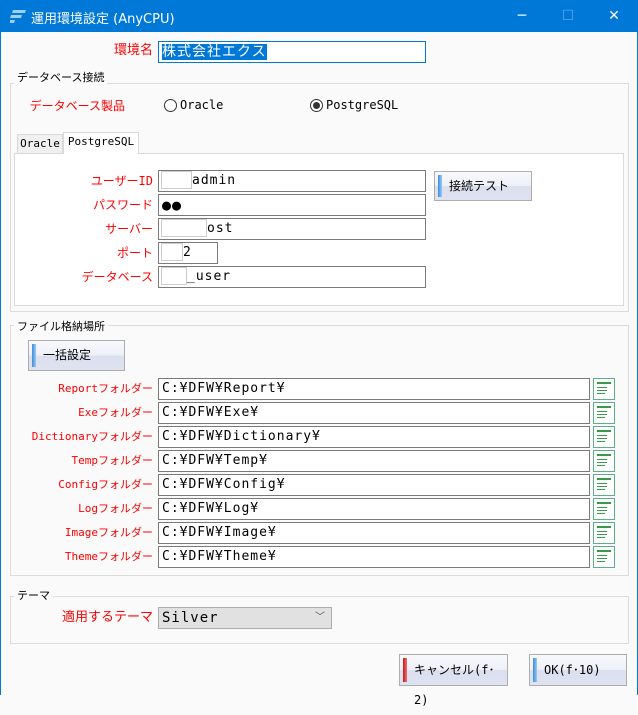  What do you see at coordinates (103, 19) in the screenshot?
I see `window-title: 運用環境設定 (AnyCPU)` at bounding box center [103, 19].